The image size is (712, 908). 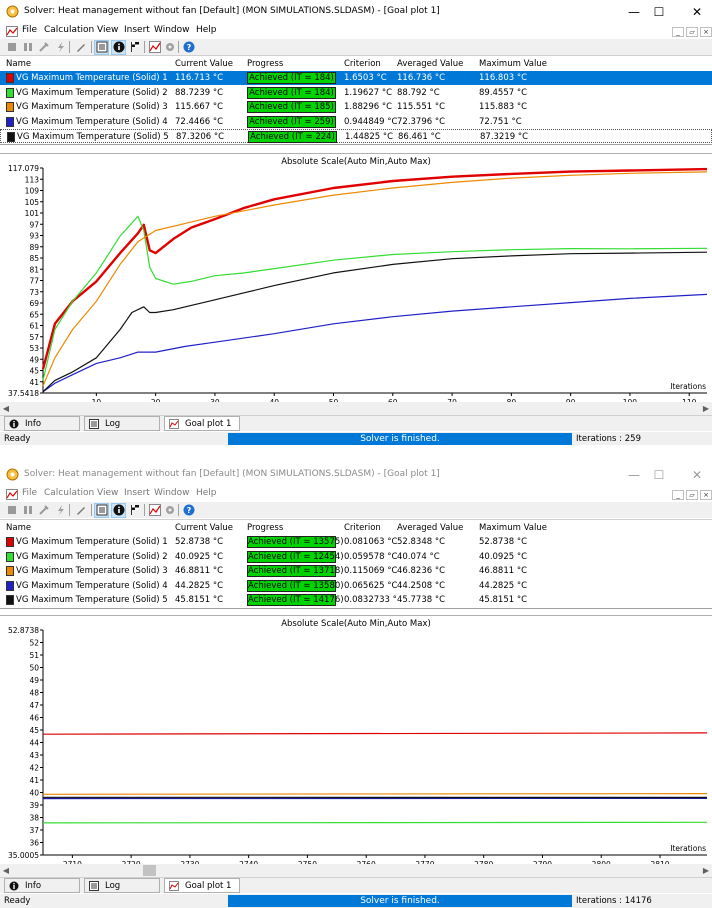 What do you see at coordinates (291, 542) in the screenshot?
I see `progress-badge: Achieved (IT = 13575)` at bounding box center [291, 542].